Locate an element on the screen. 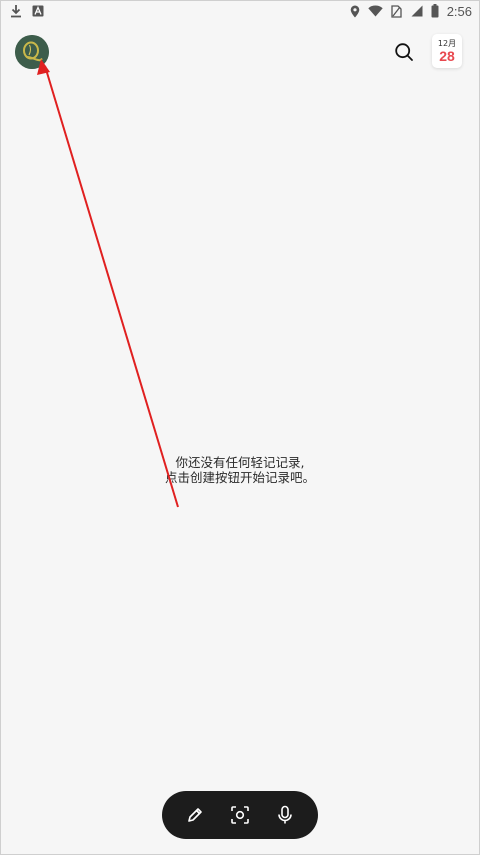 Image resolution: width=480 pixels, height=855 pixels. write-note-button is located at coordinates (195, 815).